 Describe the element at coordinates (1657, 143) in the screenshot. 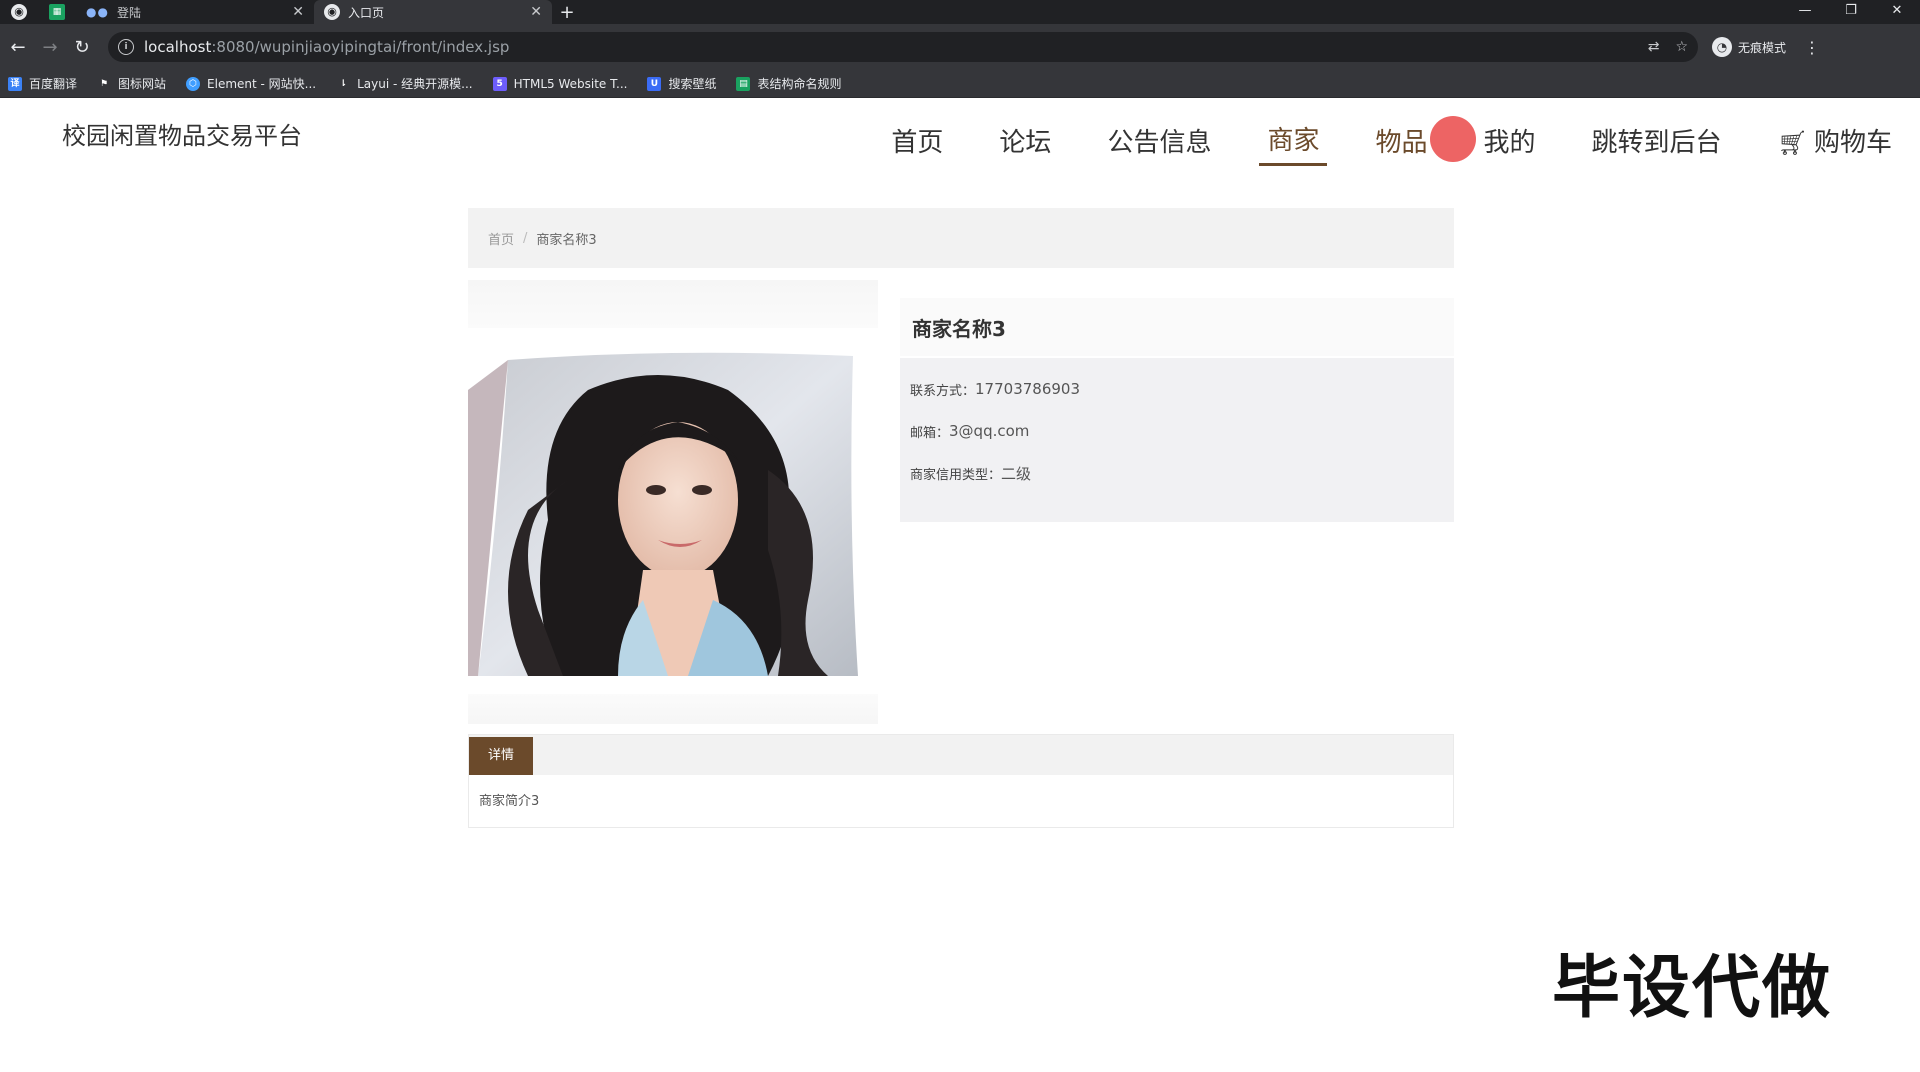

I see `nav-admin: 跳转到后台` at that location.